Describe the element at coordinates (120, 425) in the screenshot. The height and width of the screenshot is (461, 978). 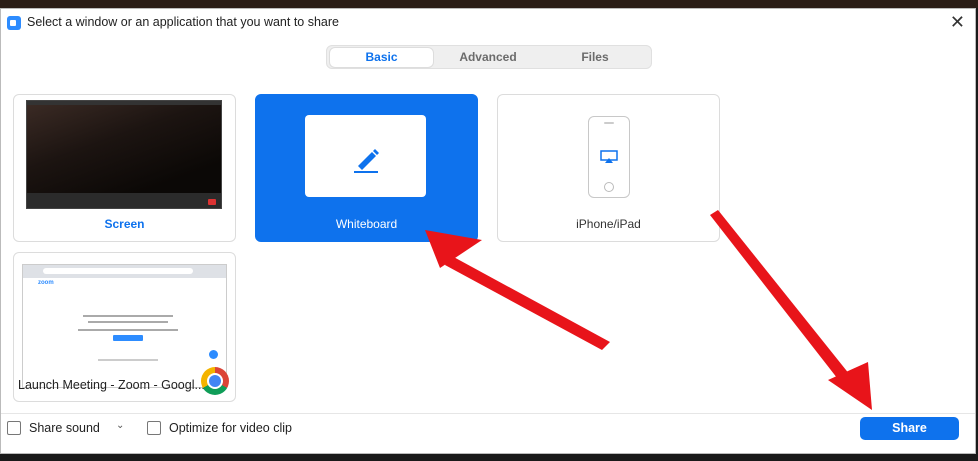
I see `chevron-down-icon: ⌄` at that location.